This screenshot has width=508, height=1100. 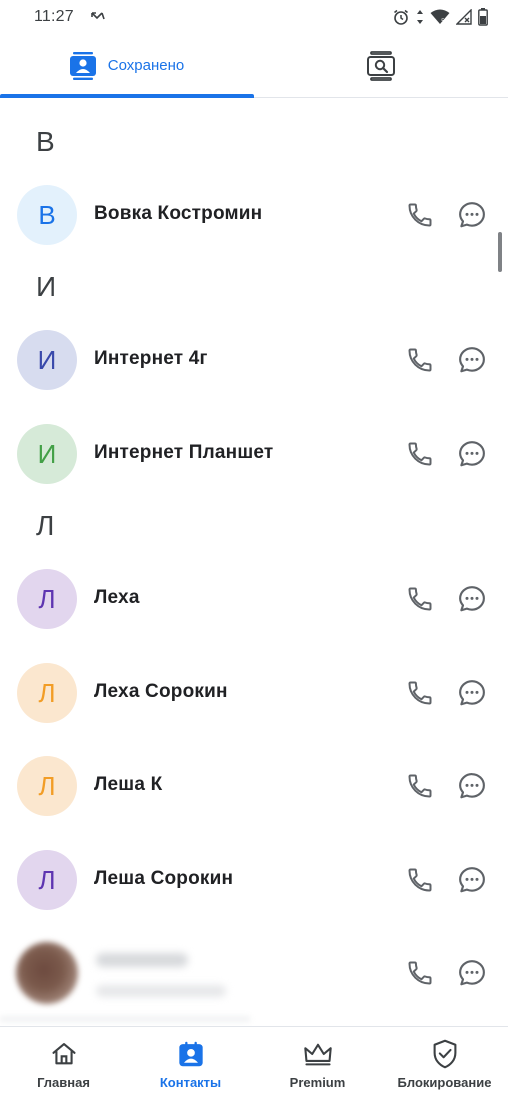 What do you see at coordinates (464, 17) in the screenshot?
I see `signal-icon` at bounding box center [464, 17].